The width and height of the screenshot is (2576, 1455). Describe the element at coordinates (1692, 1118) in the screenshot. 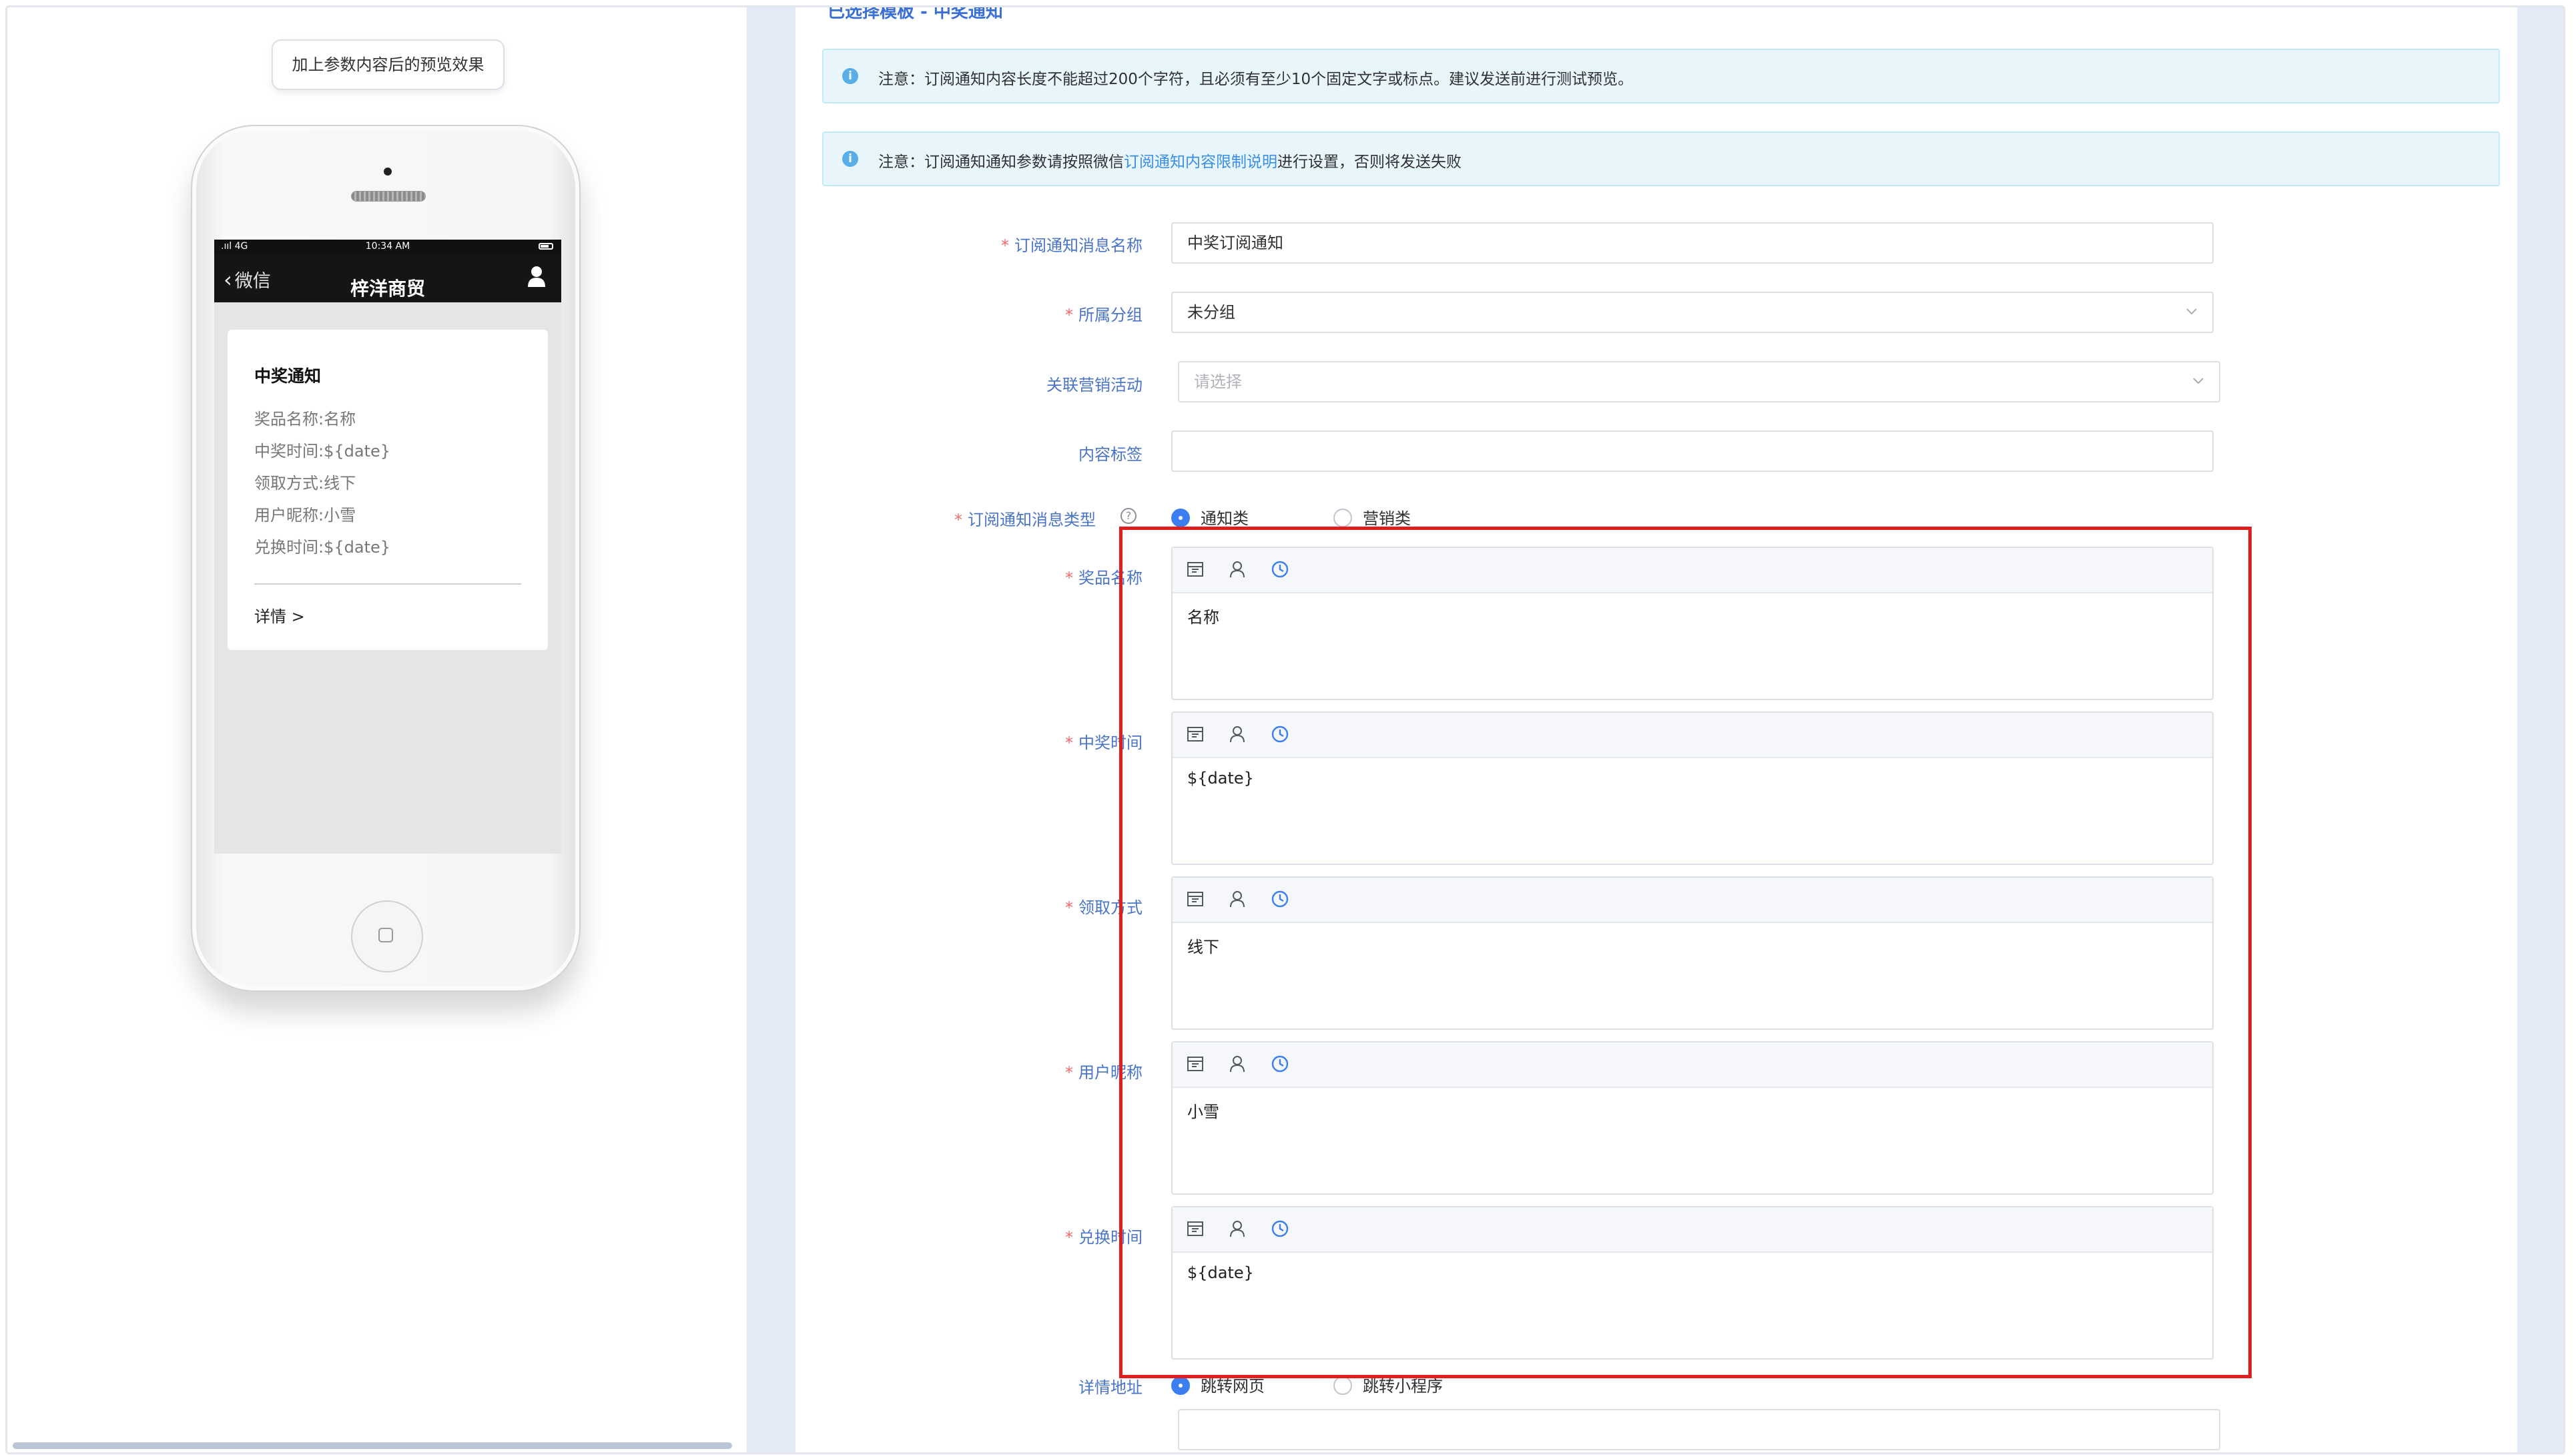

I see `field-editor-nickname: 小雪` at that location.